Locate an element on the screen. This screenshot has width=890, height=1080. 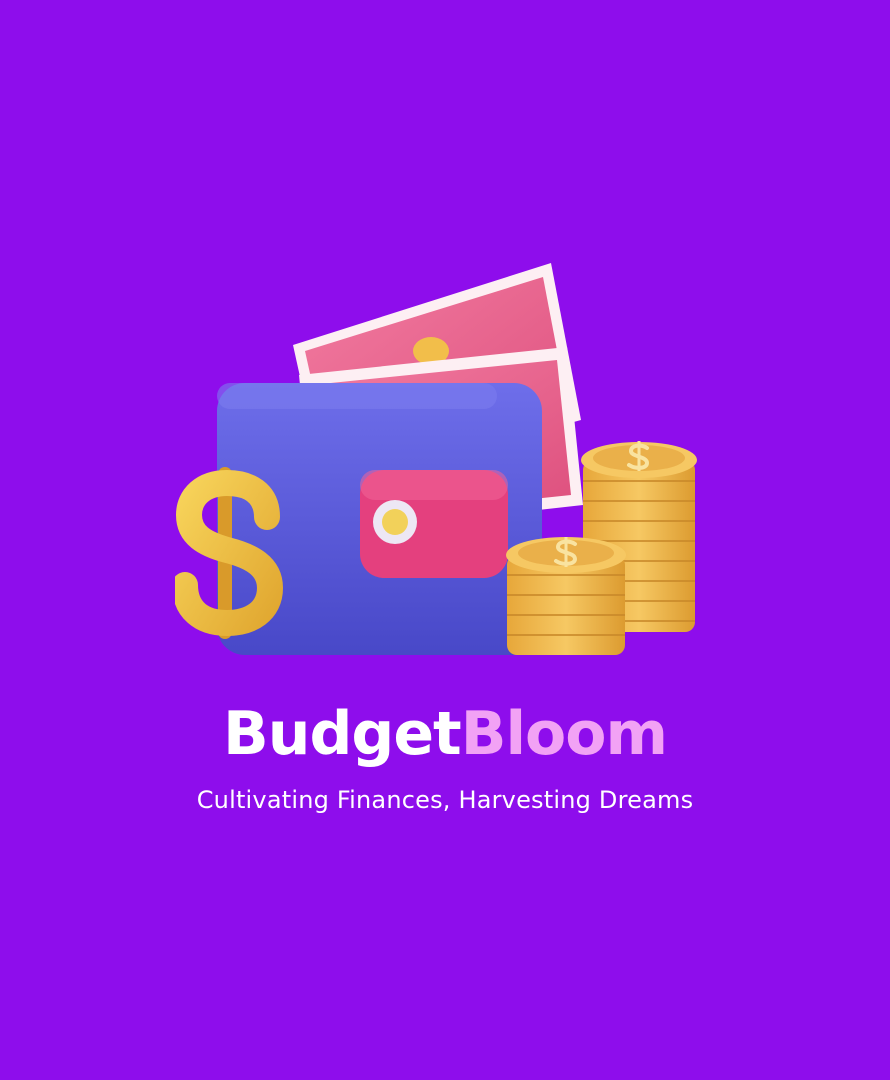
app-name: BudgetBloom is located at coordinates (445, 734).